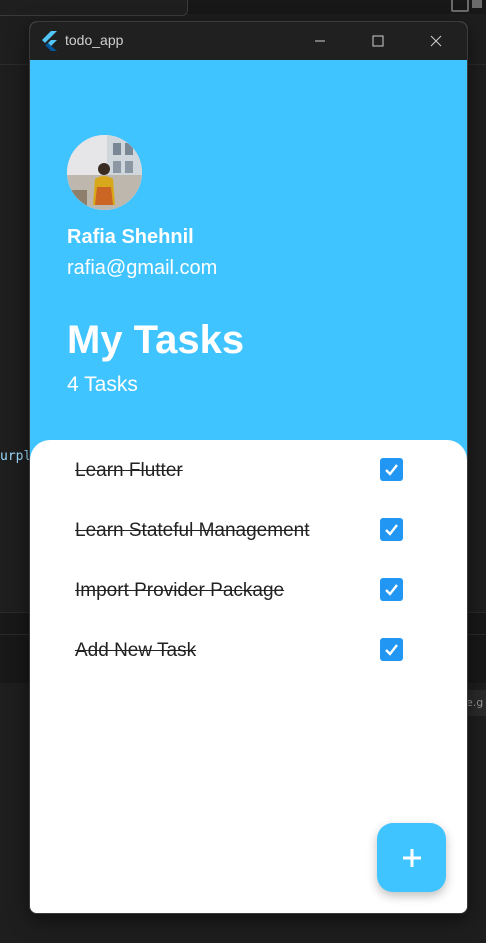  What do you see at coordinates (436, 41) in the screenshot?
I see `close-button` at bounding box center [436, 41].